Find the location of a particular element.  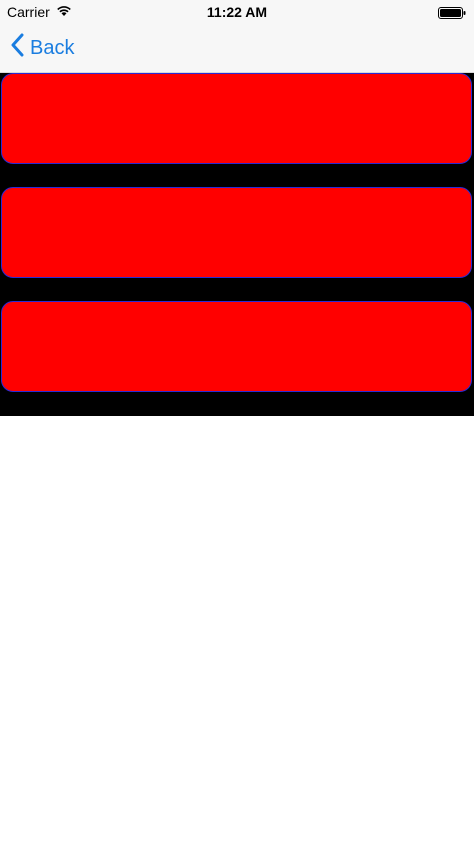

back-label: Back is located at coordinates (52, 48).